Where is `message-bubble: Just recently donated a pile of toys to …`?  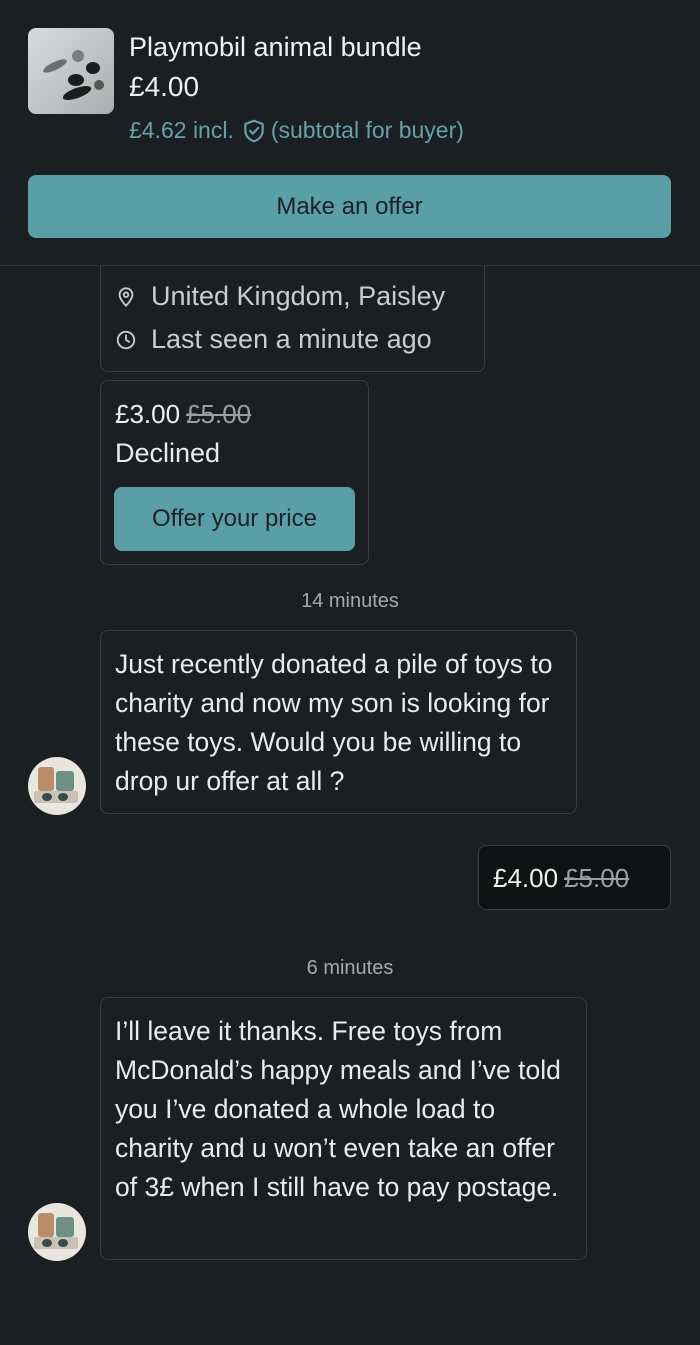
message-bubble: Just recently donated a pile of toys to … is located at coordinates (338, 722).